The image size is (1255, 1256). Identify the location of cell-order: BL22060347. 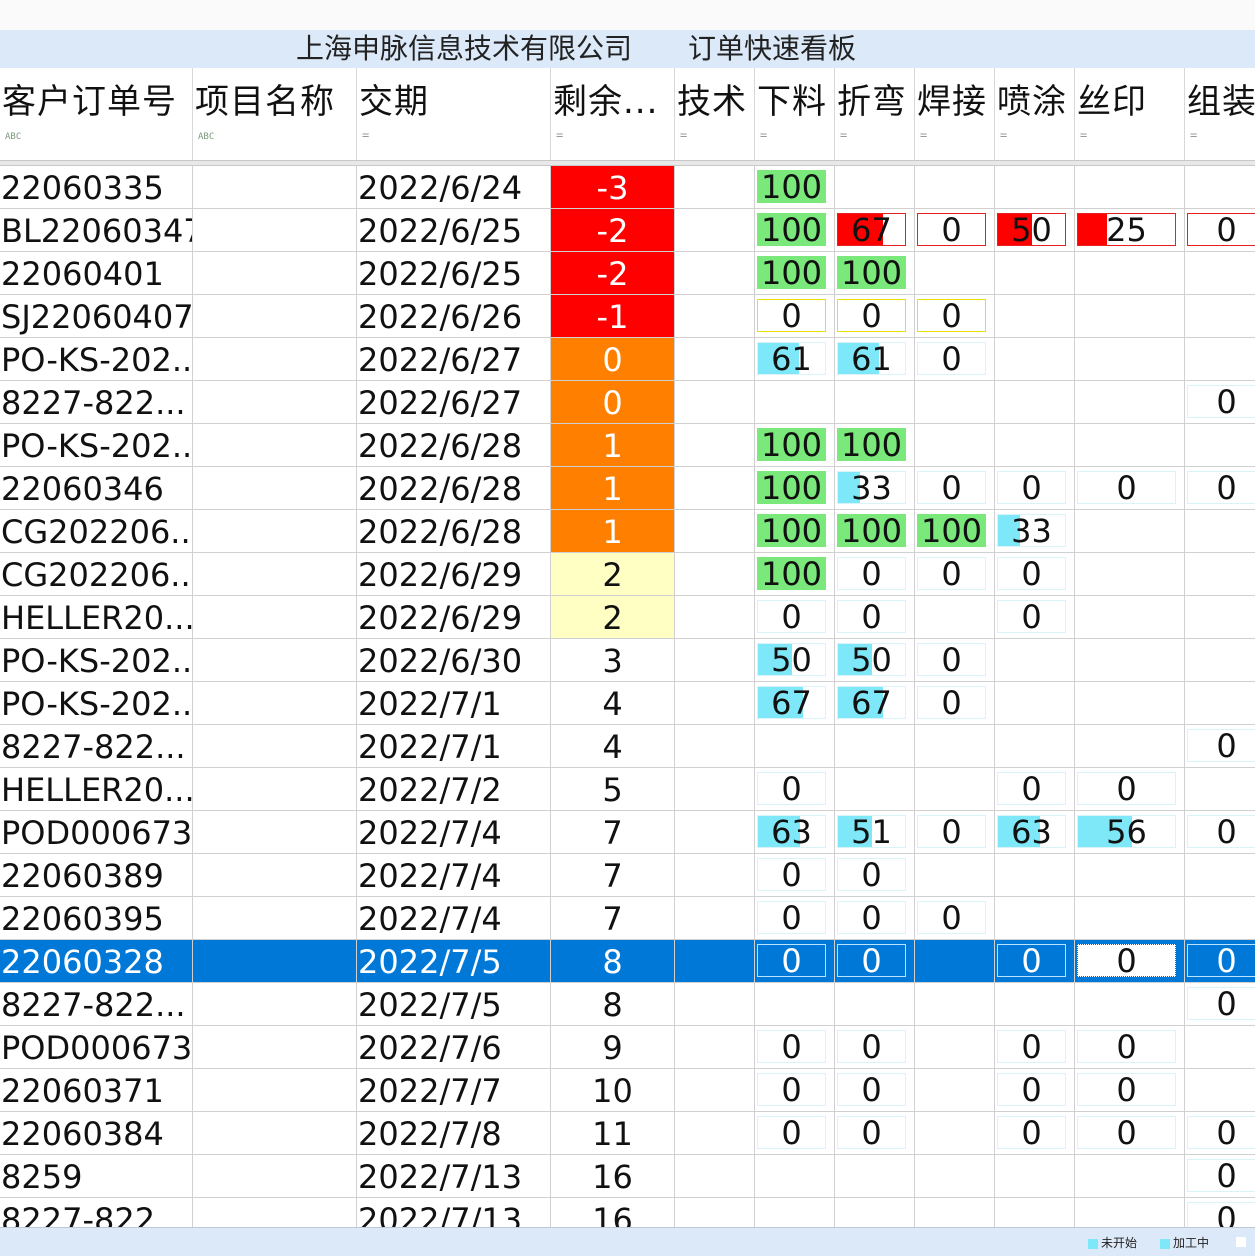
(96, 230).